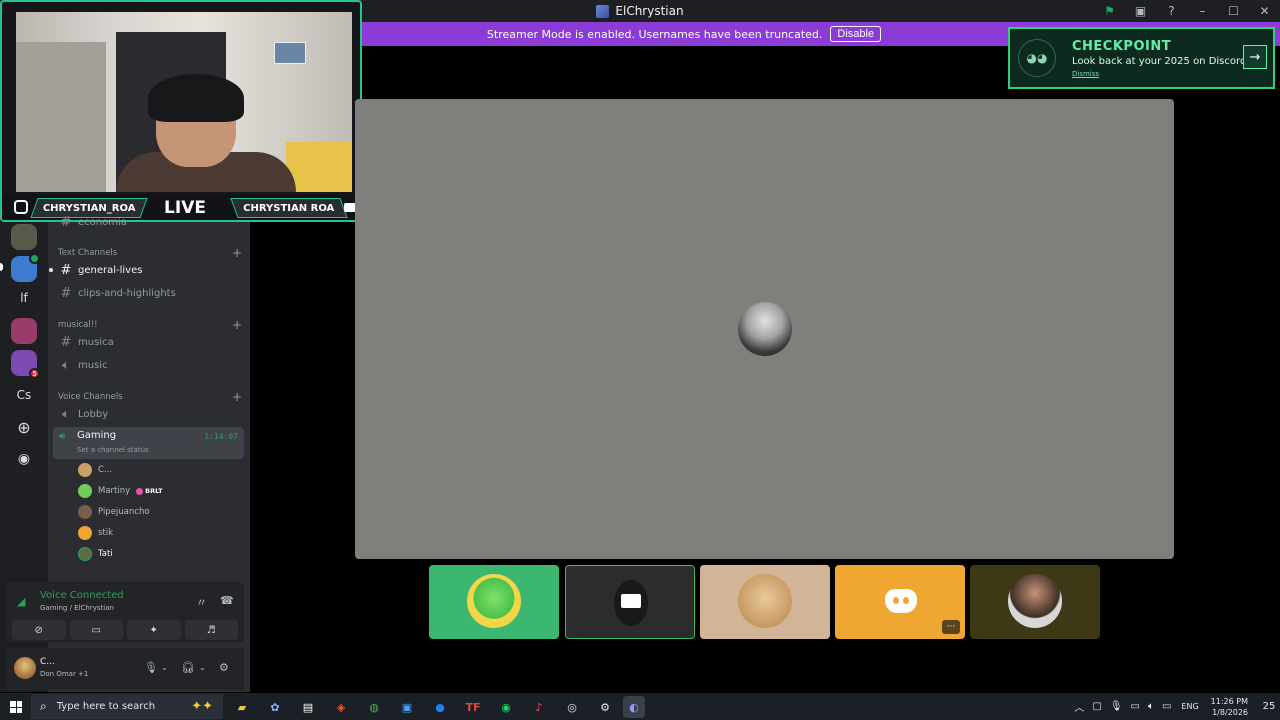  What do you see at coordinates (127, 706) in the screenshot?
I see `taskbar-search: ⌕ Type here to search ✦✦` at bounding box center [127, 706].